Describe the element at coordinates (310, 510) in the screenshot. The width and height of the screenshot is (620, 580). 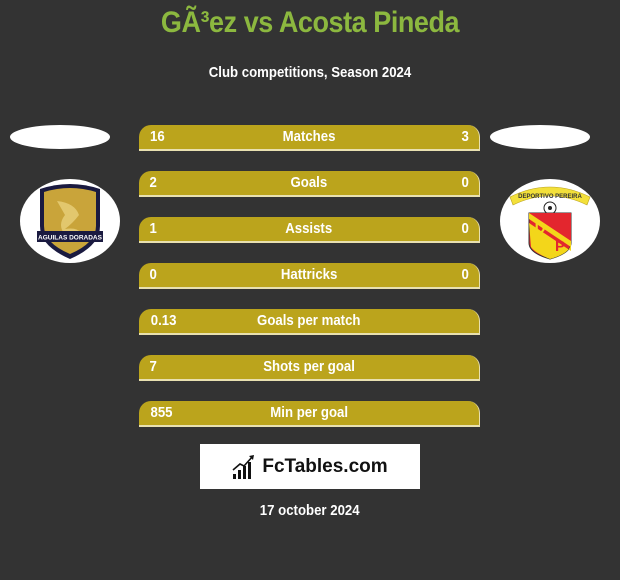
I see `report-date: 17 october 2024` at that location.